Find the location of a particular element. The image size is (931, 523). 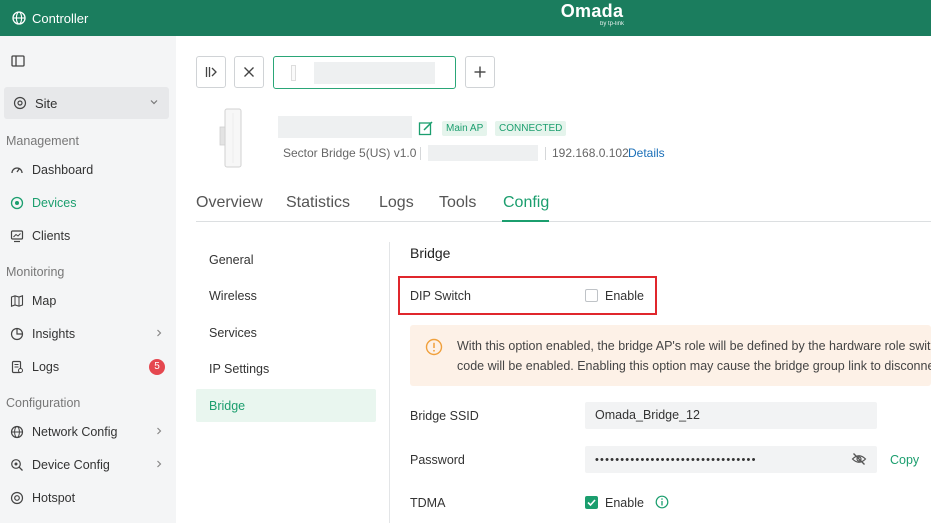

sidebar-item-devices: Devices is located at coordinates (88, 203).